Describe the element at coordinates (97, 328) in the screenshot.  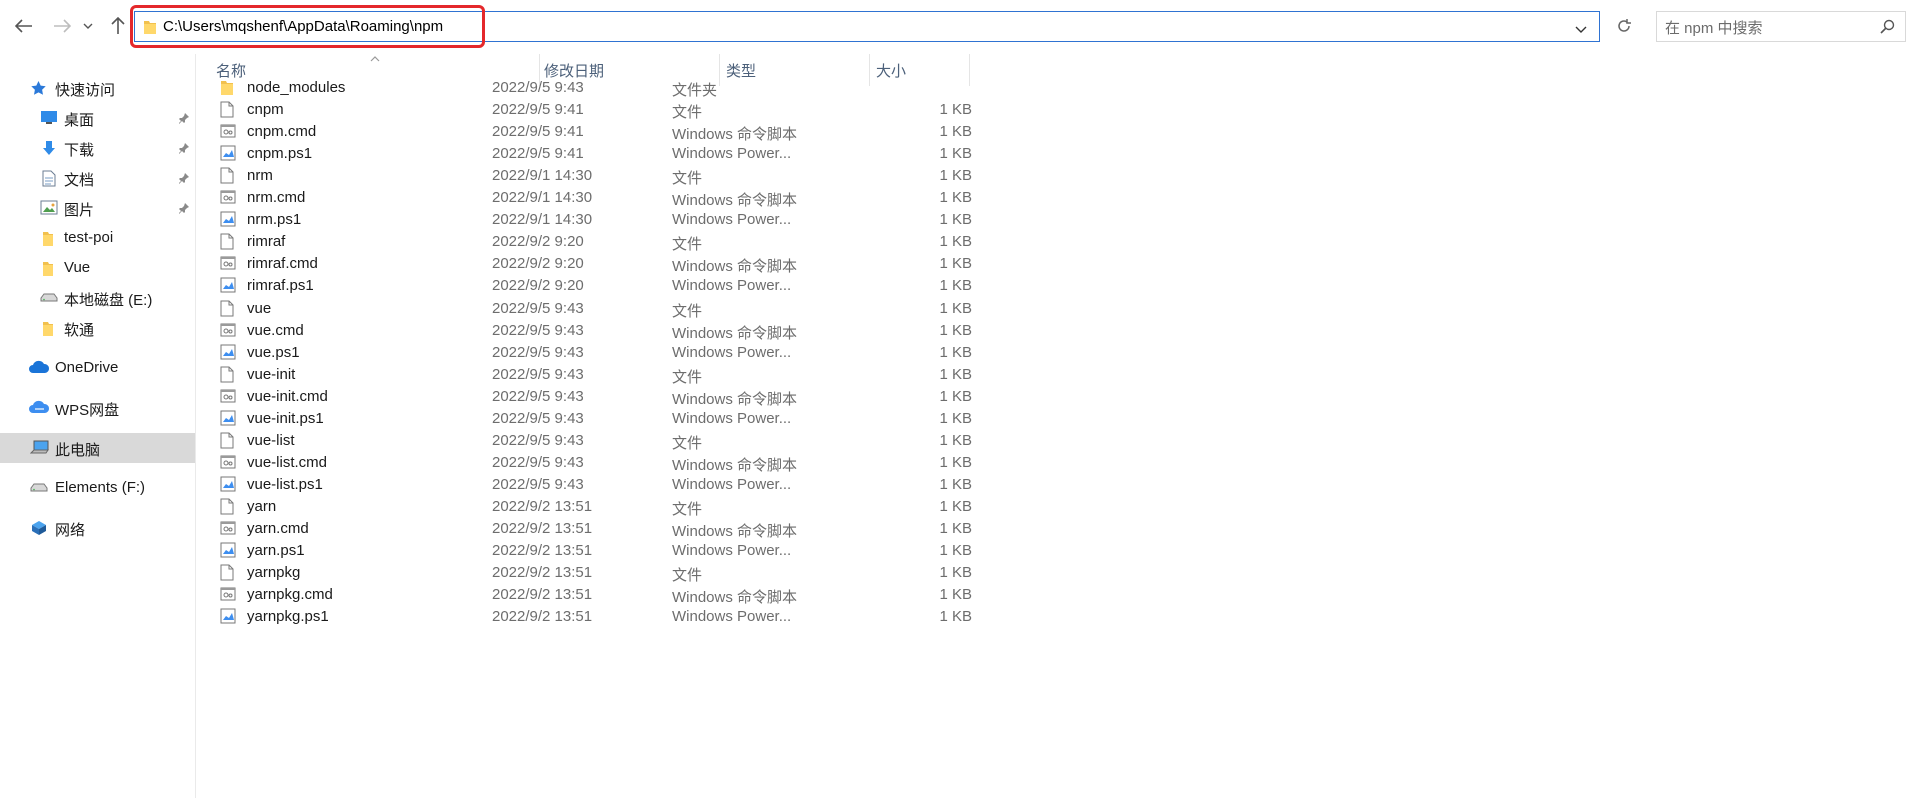
I see `sidebar-item-ruantong: 软通` at that location.